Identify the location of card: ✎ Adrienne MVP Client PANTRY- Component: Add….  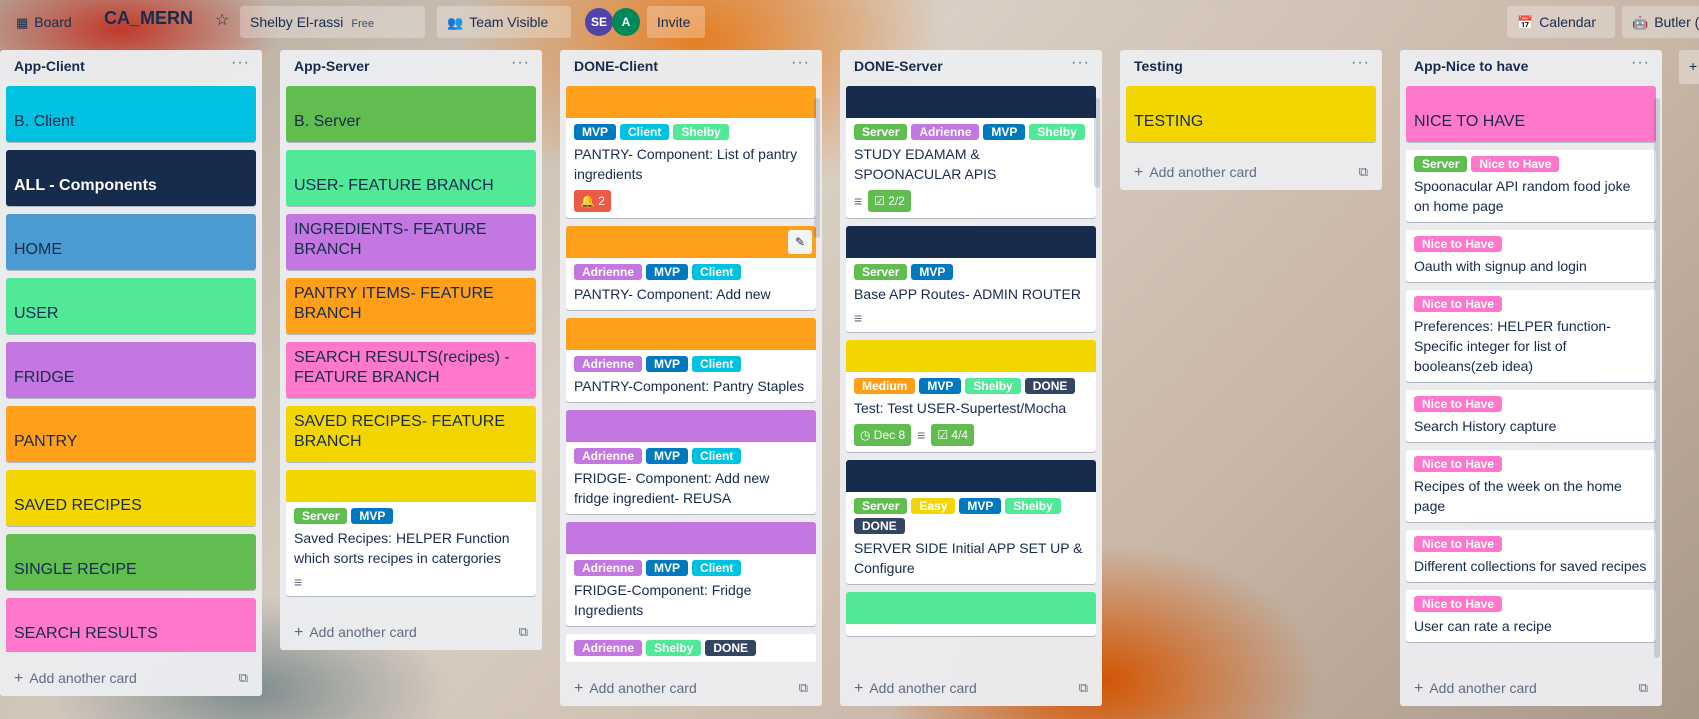
(691, 268).